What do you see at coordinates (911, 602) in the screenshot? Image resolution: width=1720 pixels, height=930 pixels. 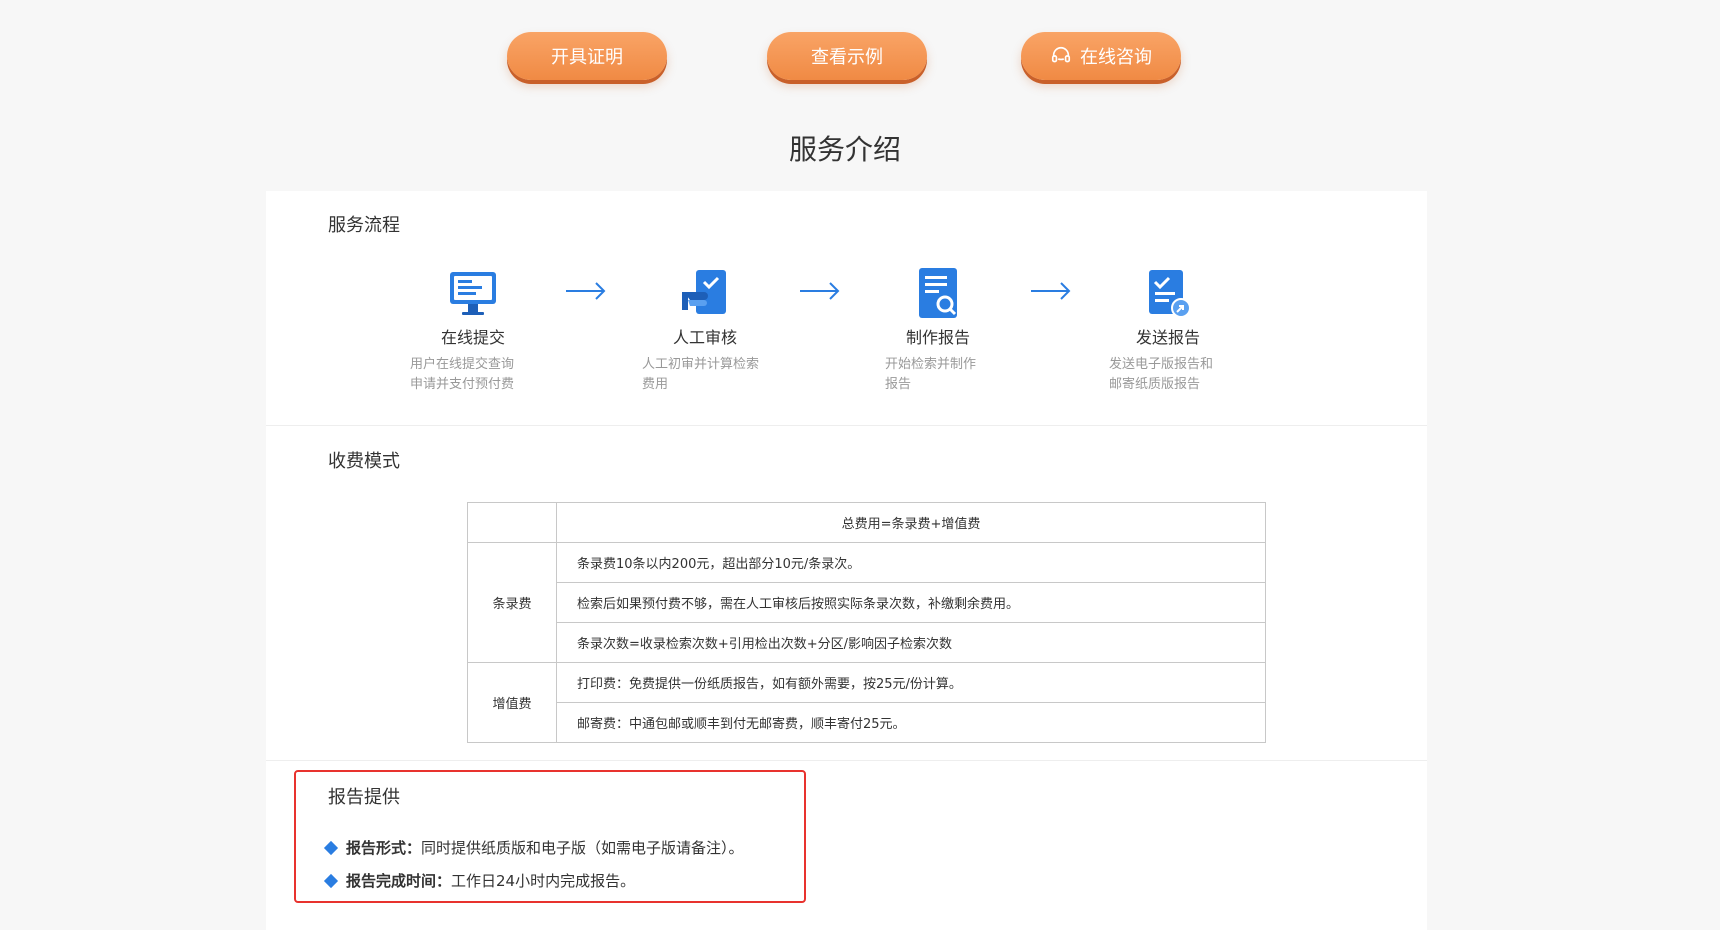 I see `table-cell: 检索后如果预付费不够，需在人工审核后按照实际条录次数，补缴剩余费用。` at bounding box center [911, 602].